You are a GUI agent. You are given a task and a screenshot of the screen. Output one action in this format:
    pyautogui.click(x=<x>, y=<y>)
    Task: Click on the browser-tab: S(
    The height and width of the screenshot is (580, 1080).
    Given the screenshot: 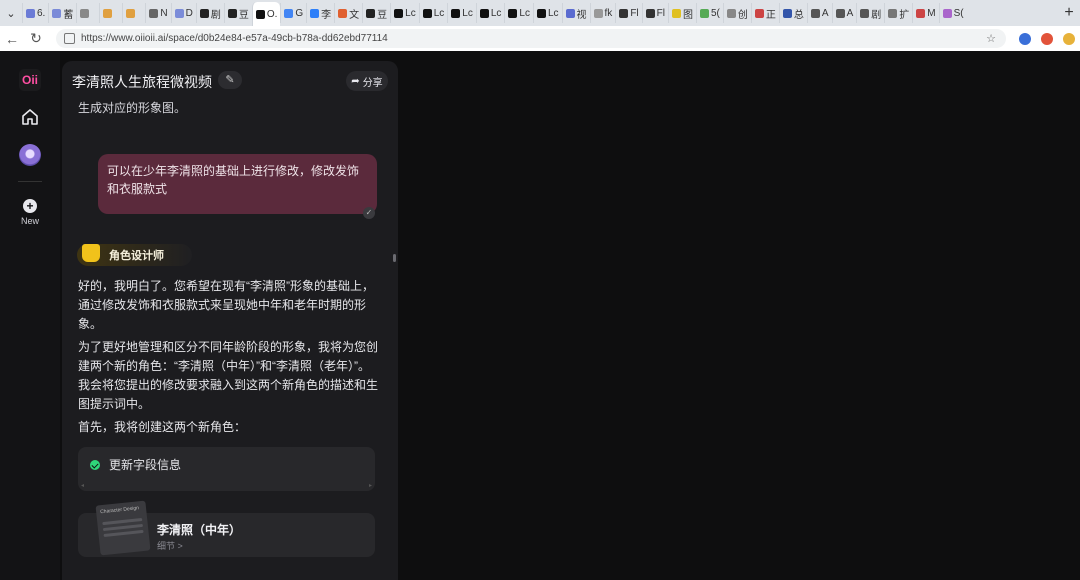 What is the action you would take?
    pyautogui.click(x=952, y=13)
    